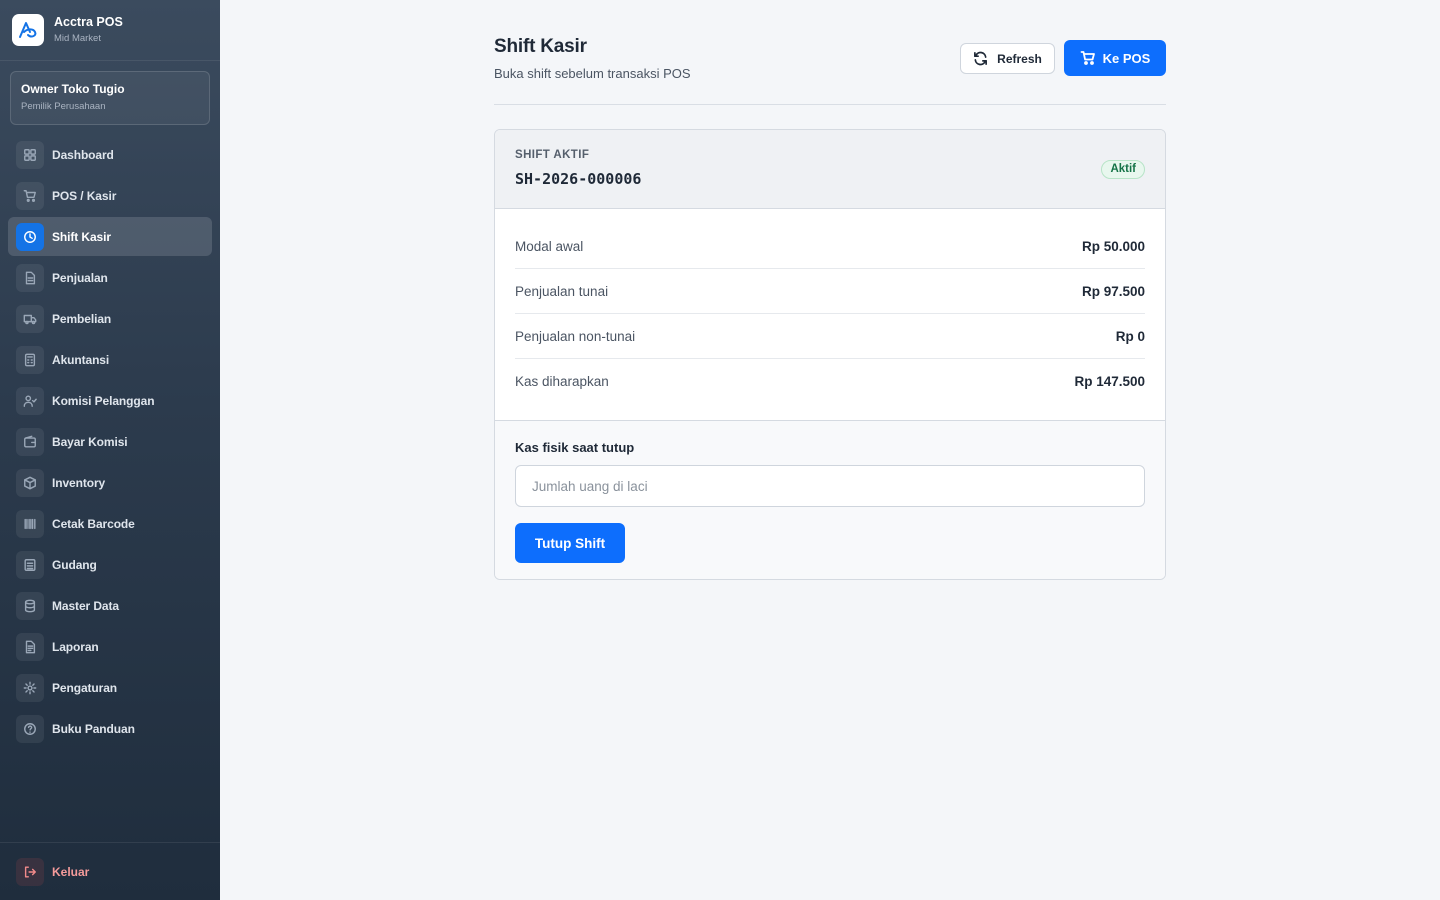  I want to click on sidebar-item-label: Akuntansi, so click(81, 359).